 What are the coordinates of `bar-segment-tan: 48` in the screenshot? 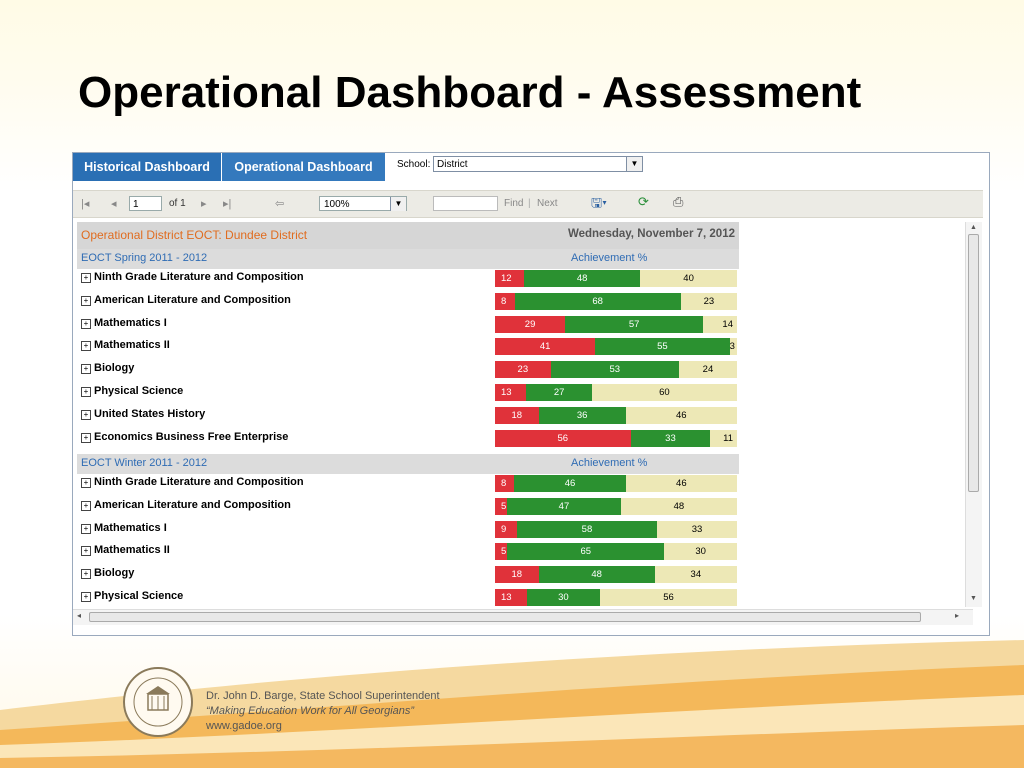 It's located at (678, 506).